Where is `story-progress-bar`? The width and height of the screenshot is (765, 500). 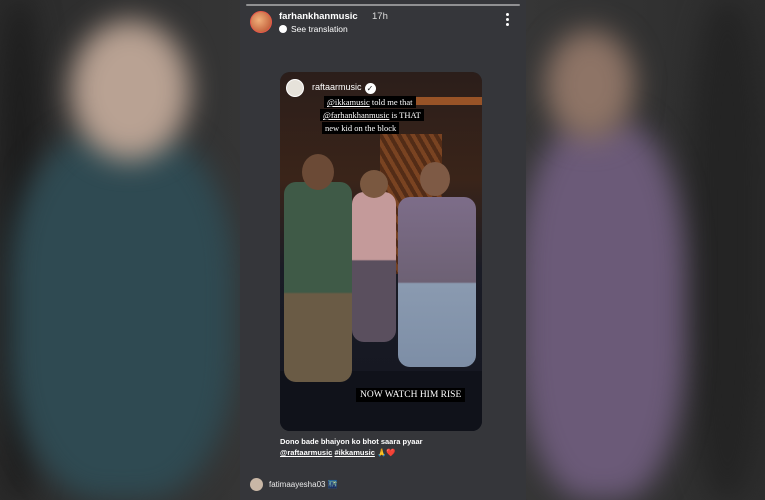
story-progress-bar is located at coordinates (383, 5).